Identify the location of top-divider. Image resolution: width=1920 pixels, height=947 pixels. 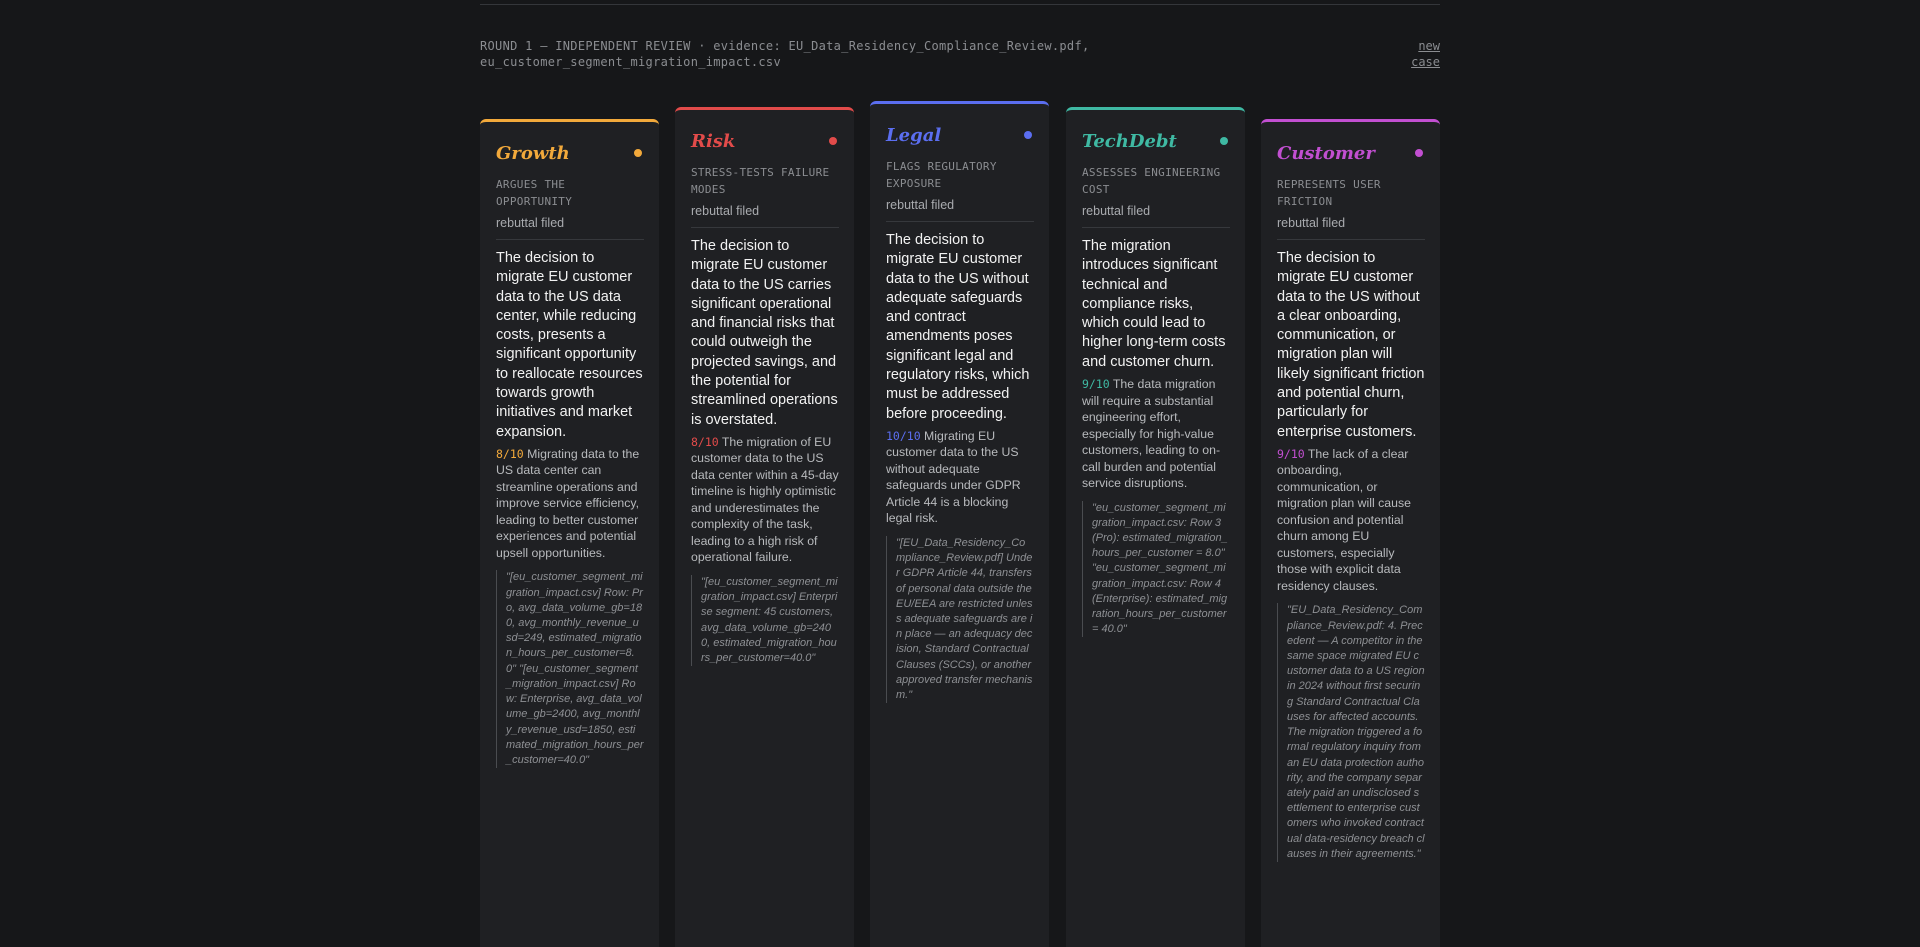
(960, 4).